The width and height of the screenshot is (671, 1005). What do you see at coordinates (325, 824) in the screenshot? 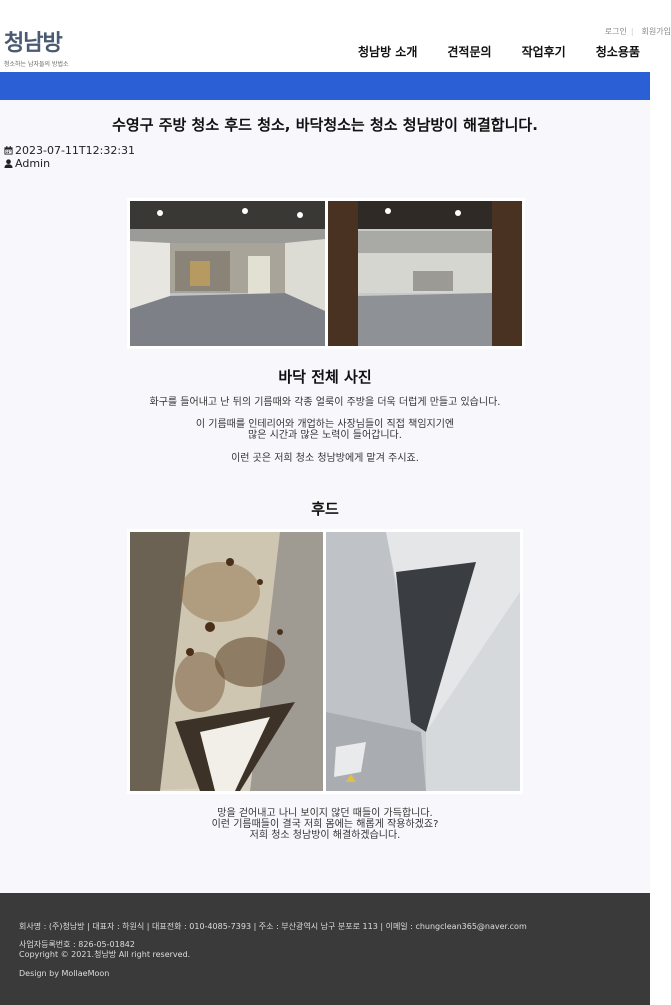
I see `hood-paragraph-2: 이런 기름때들이 결국 저희 몸에는 해롭게 작용하겠죠?` at bounding box center [325, 824].